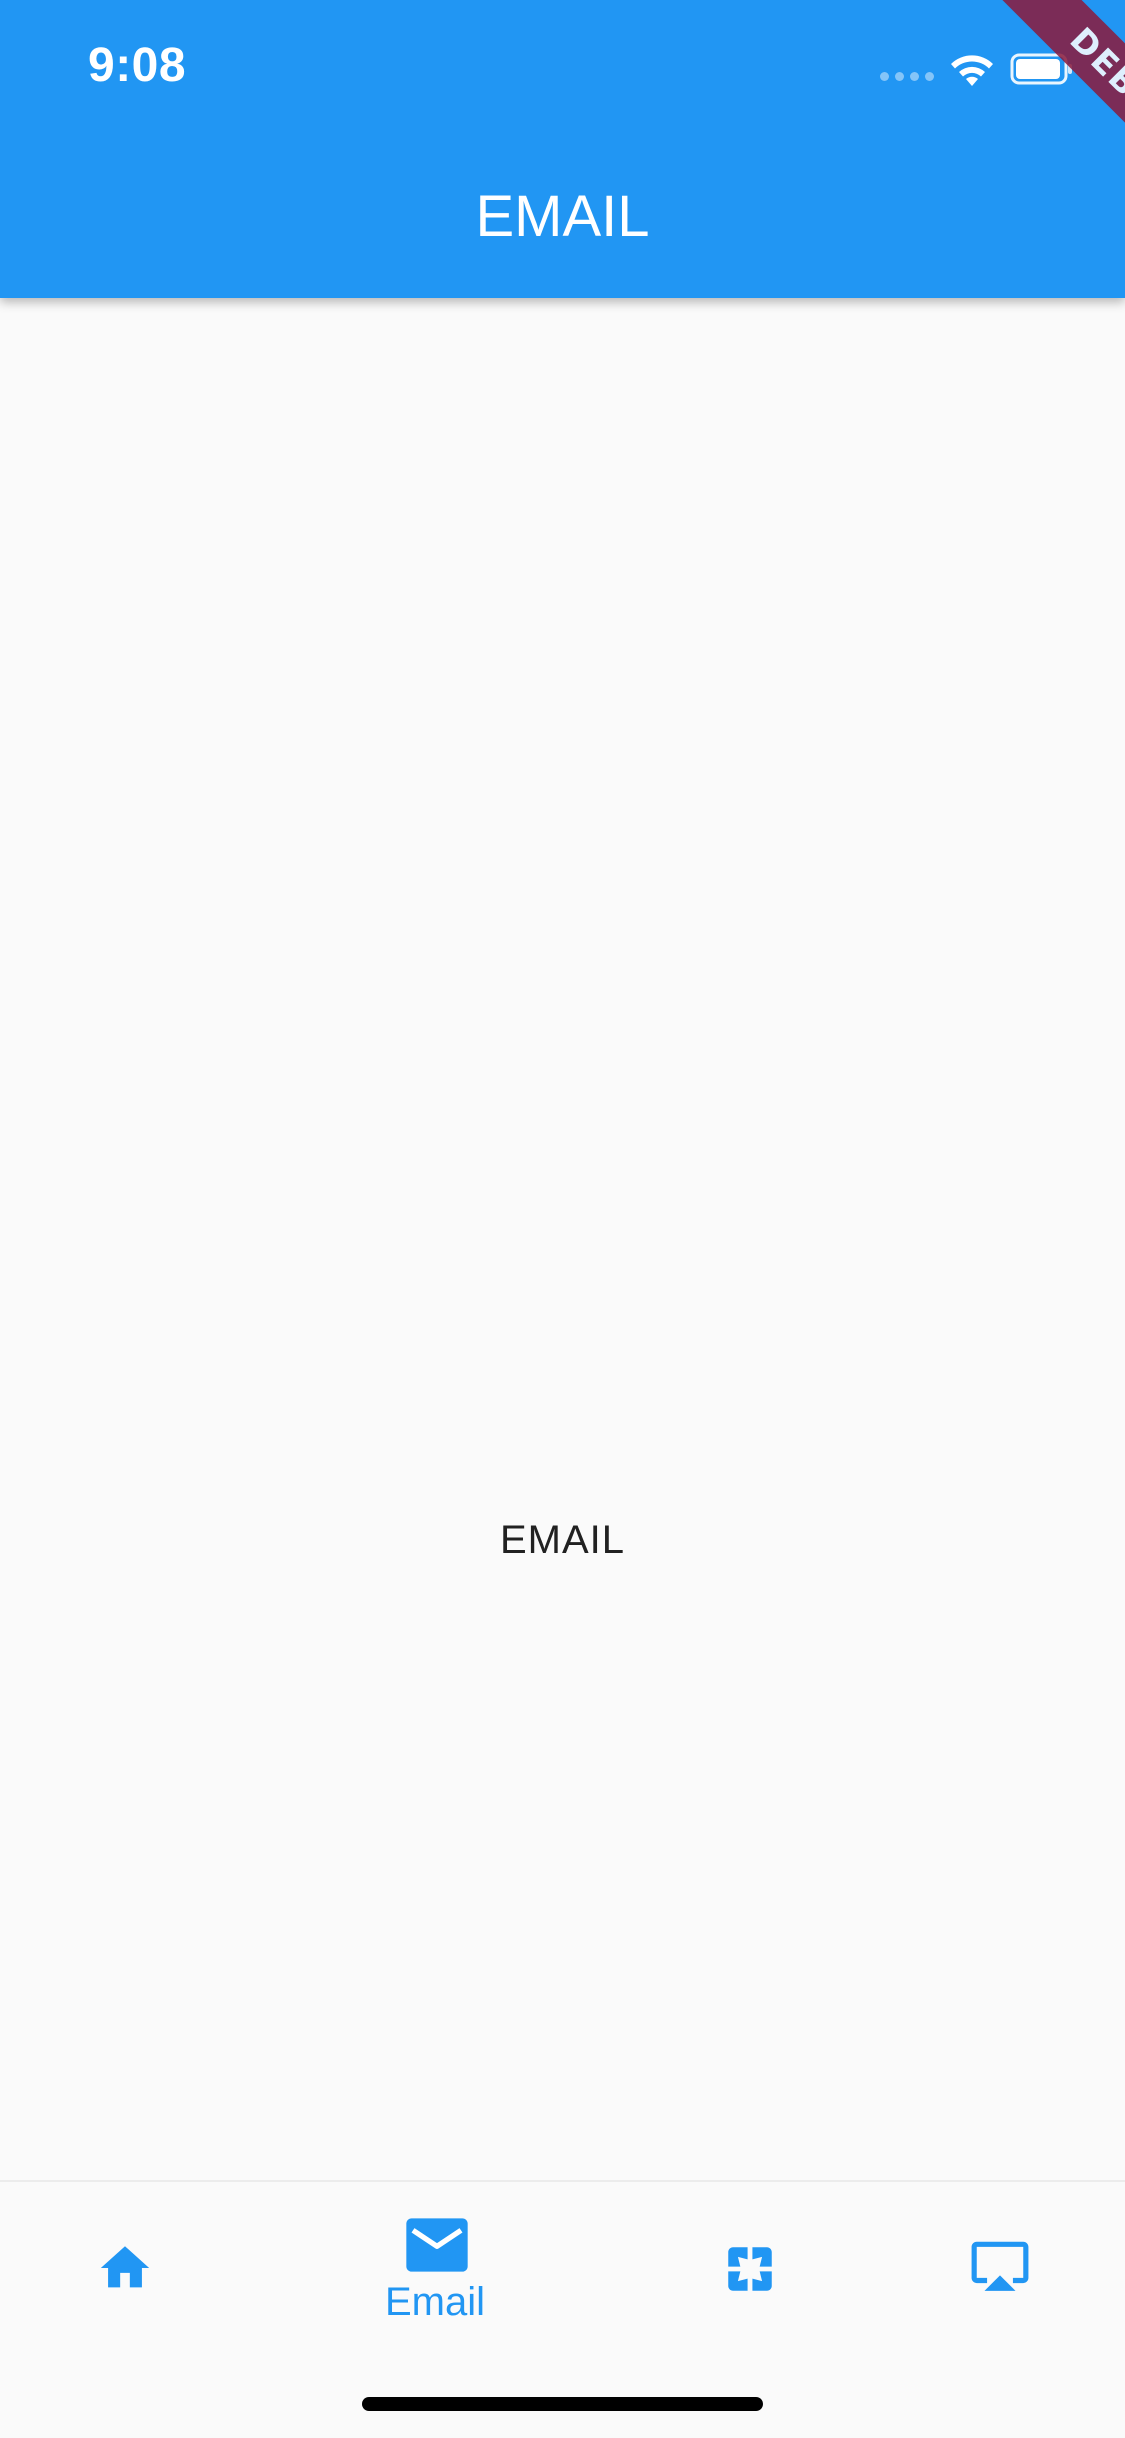 This screenshot has width=1125, height=2438. Describe the element at coordinates (137, 65) in the screenshot. I see `status-time: 9:08` at that location.